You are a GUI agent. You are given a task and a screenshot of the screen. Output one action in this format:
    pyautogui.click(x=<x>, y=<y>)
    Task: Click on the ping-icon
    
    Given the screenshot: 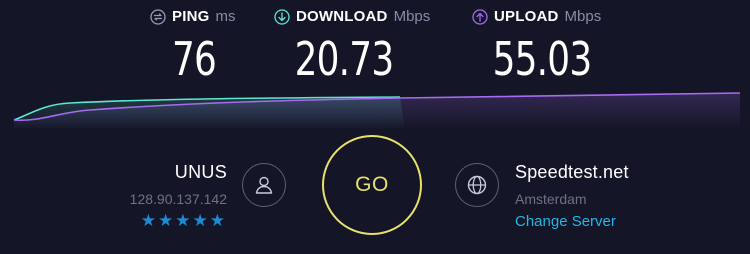 What is the action you would take?
    pyautogui.click(x=158, y=16)
    